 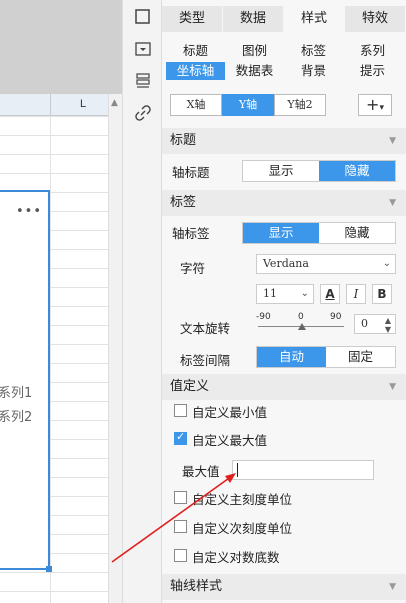 I want to click on subtab-background: 背景, so click(x=313, y=71).